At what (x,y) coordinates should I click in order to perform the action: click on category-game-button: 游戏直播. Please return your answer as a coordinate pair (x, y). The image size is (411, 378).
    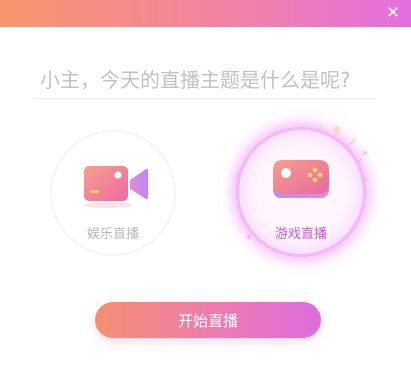
    Looking at the image, I should click on (300, 192).